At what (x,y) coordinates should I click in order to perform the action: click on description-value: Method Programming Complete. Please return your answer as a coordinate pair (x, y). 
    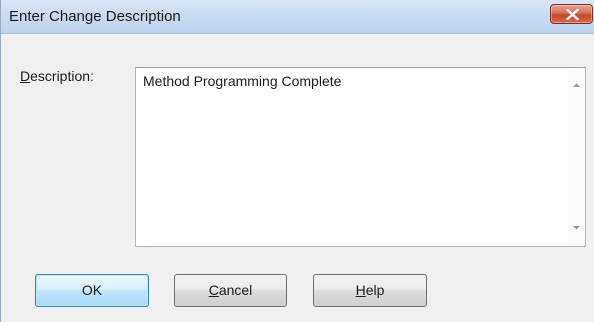
    Looking at the image, I should click on (242, 81).